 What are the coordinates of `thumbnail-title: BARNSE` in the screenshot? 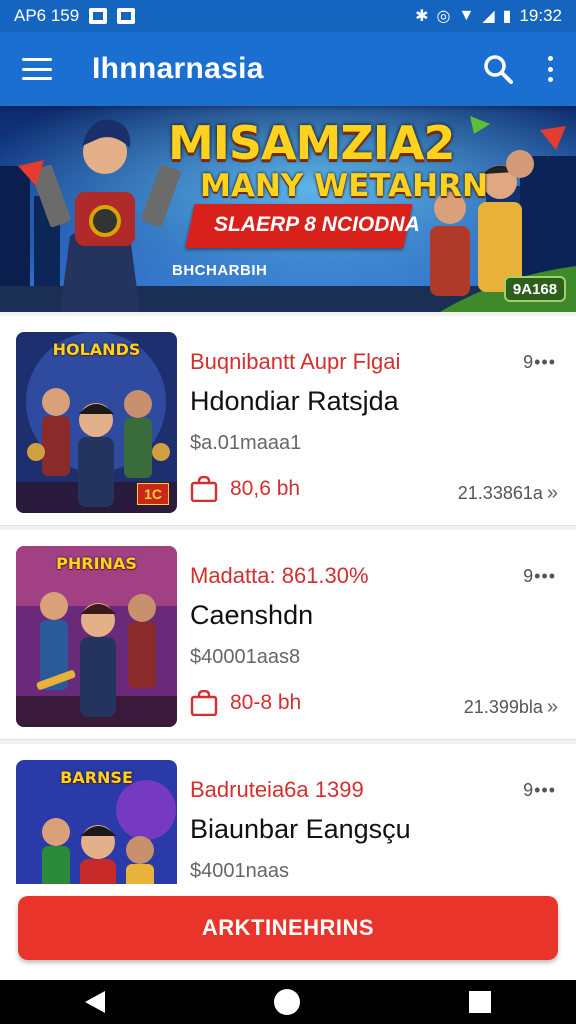 It's located at (96, 777).